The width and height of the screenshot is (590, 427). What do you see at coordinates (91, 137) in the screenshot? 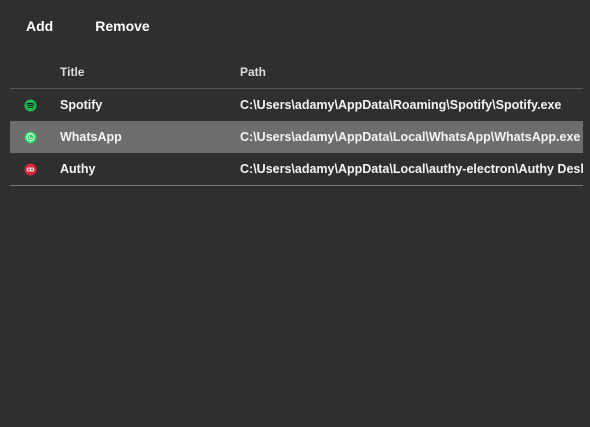
I see `row-title: WhatsApp` at bounding box center [91, 137].